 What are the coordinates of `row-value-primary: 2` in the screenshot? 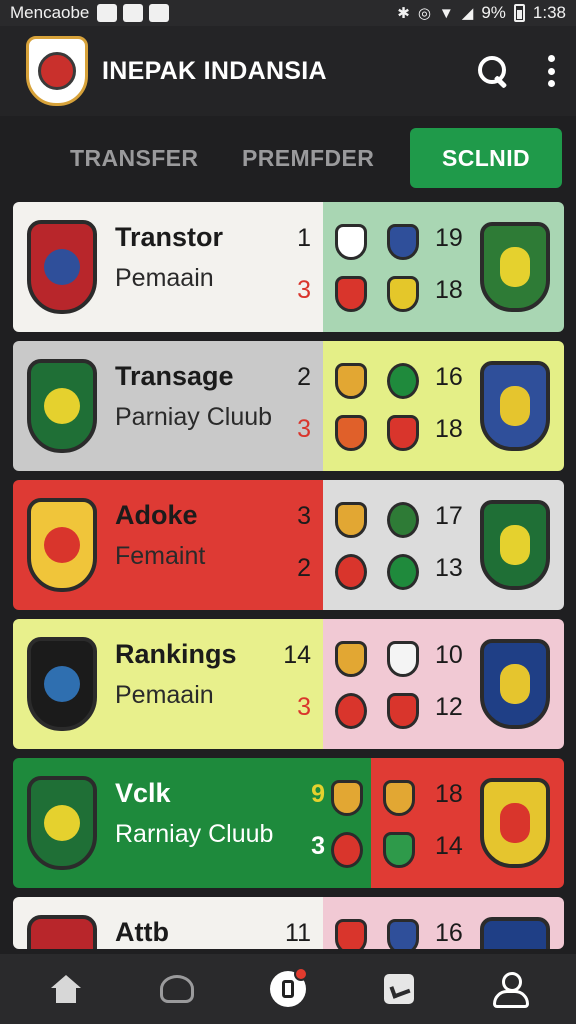 It's located at (304, 377).